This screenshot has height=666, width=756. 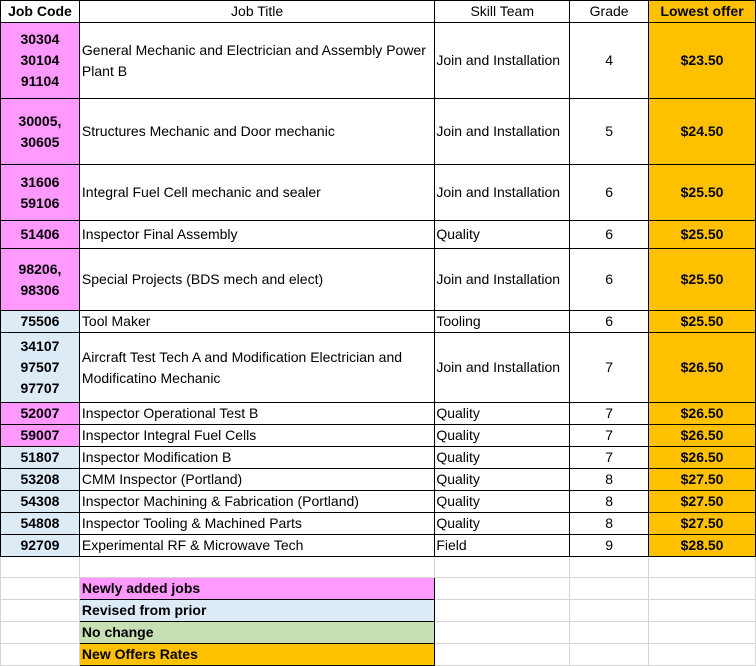 I want to click on grade-cell: 9, so click(x=609, y=545).